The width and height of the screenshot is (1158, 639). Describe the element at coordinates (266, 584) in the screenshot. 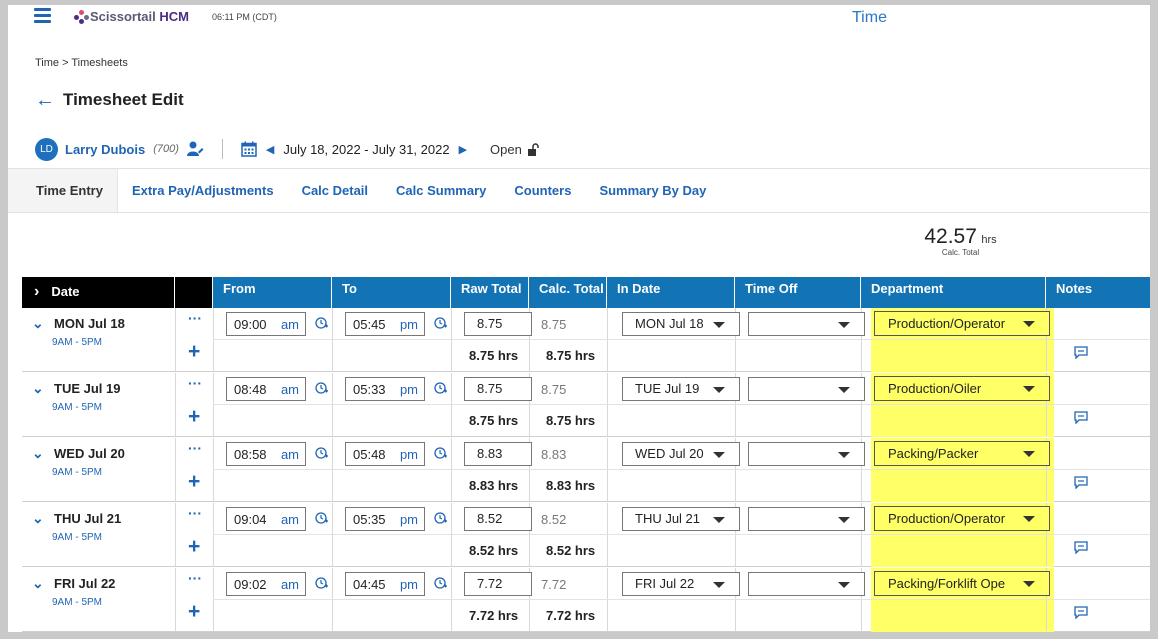

I see `from-time-input: 09:02 am` at that location.